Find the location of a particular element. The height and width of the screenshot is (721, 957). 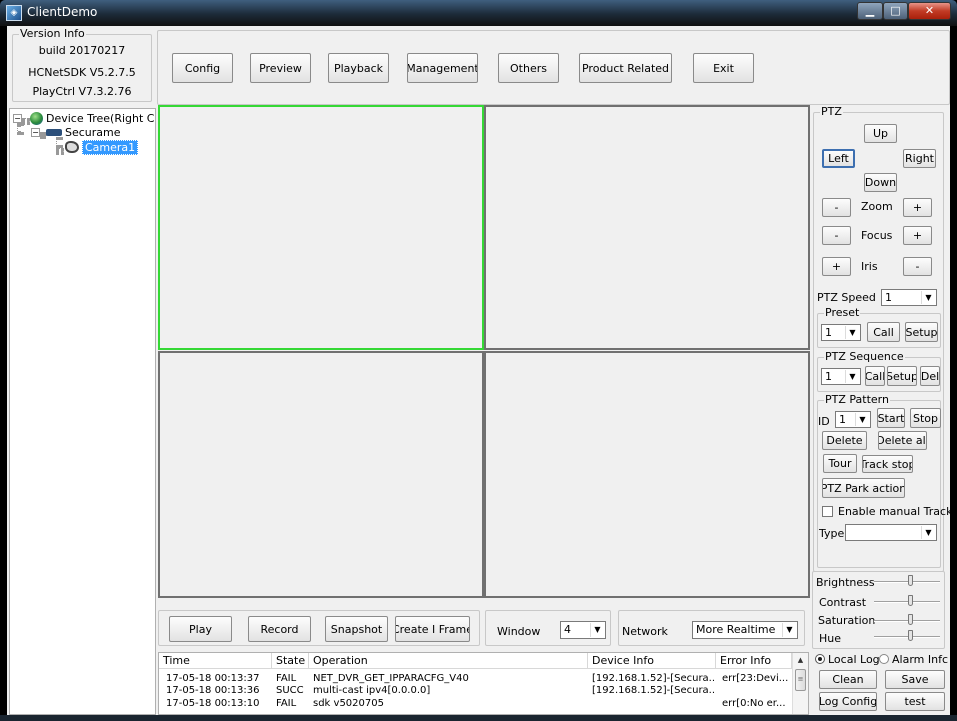

close-button: ✕ is located at coordinates (929, 11).